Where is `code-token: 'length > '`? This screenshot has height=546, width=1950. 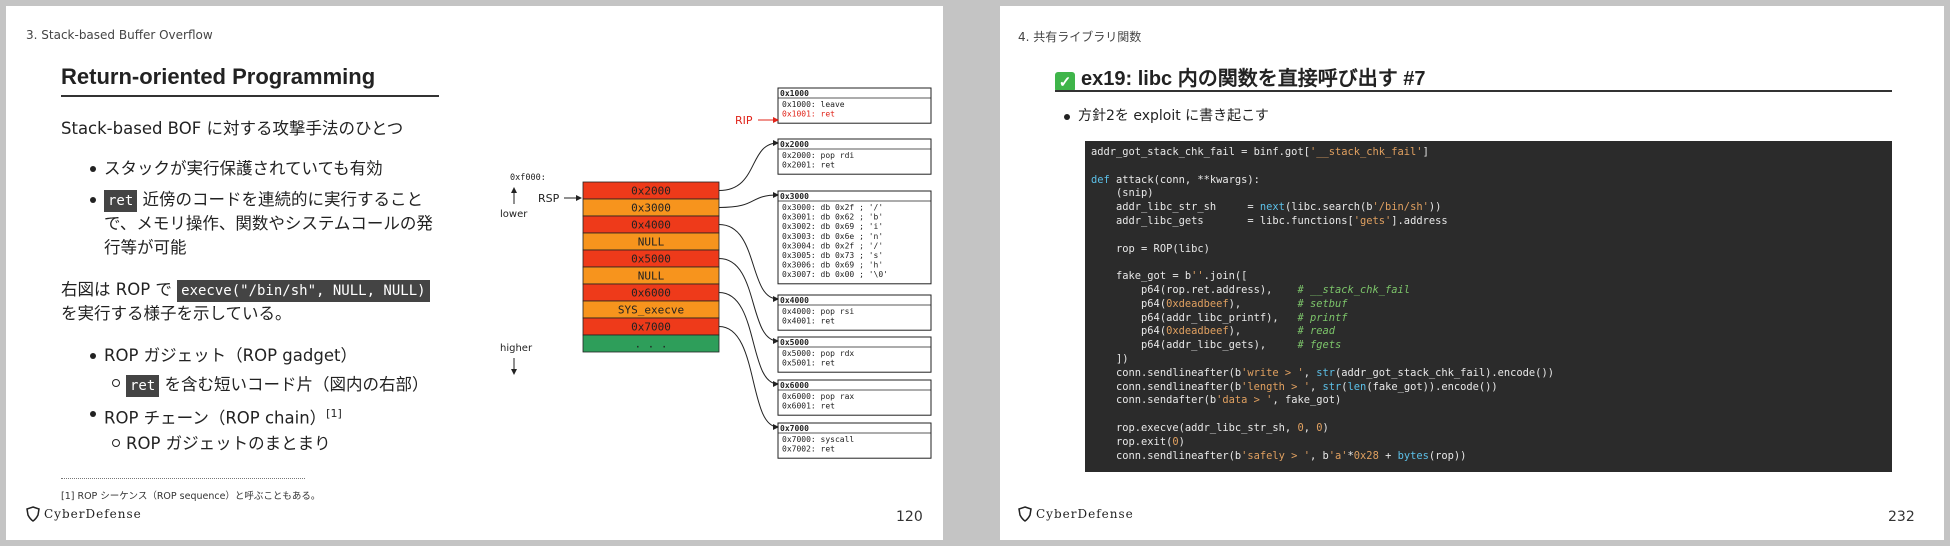
code-token: 'length > ' is located at coordinates (1275, 386).